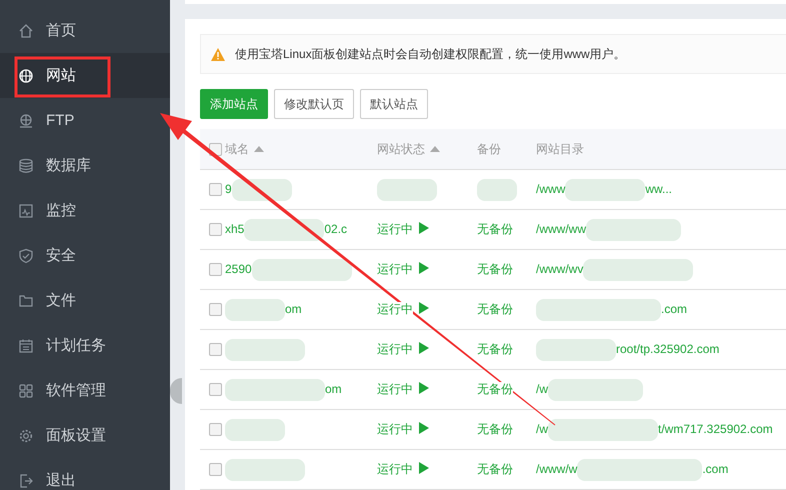 The height and width of the screenshot is (490, 786). Describe the element at coordinates (85, 75) in the screenshot. I see `sidebar-item: 网站` at that location.